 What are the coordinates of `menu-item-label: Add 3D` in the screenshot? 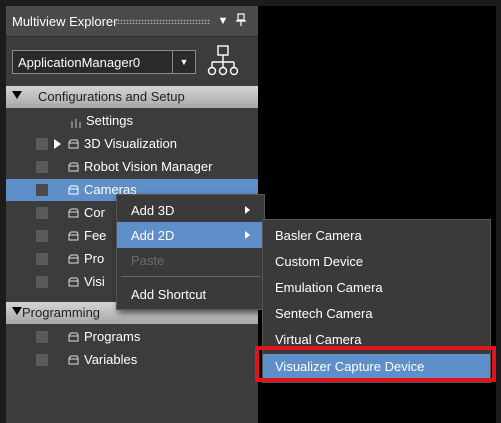 It's located at (153, 210).